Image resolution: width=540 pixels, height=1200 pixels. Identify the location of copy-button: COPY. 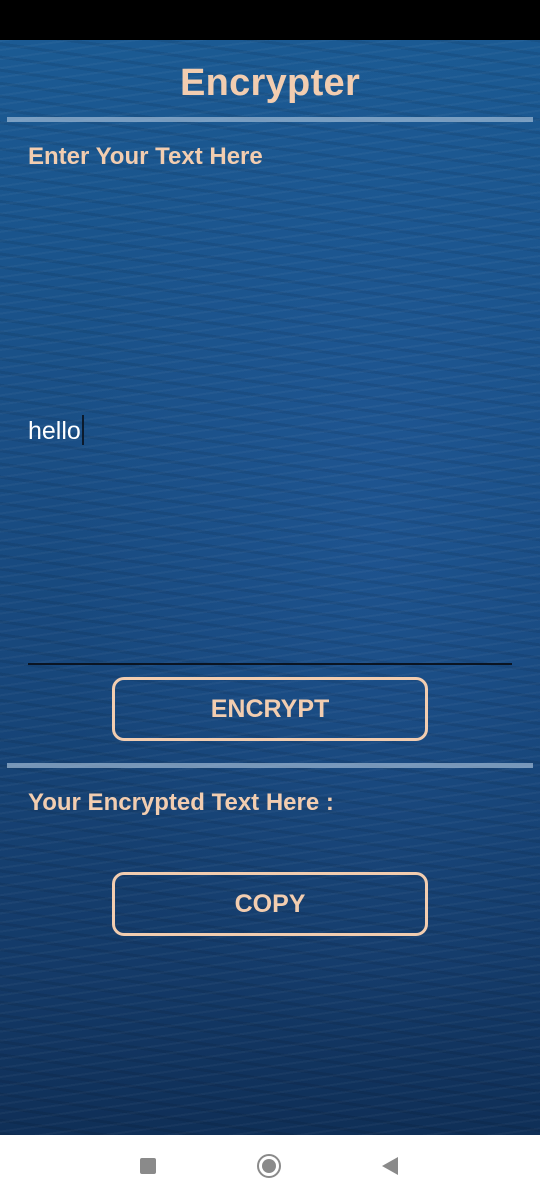
(270, 904).